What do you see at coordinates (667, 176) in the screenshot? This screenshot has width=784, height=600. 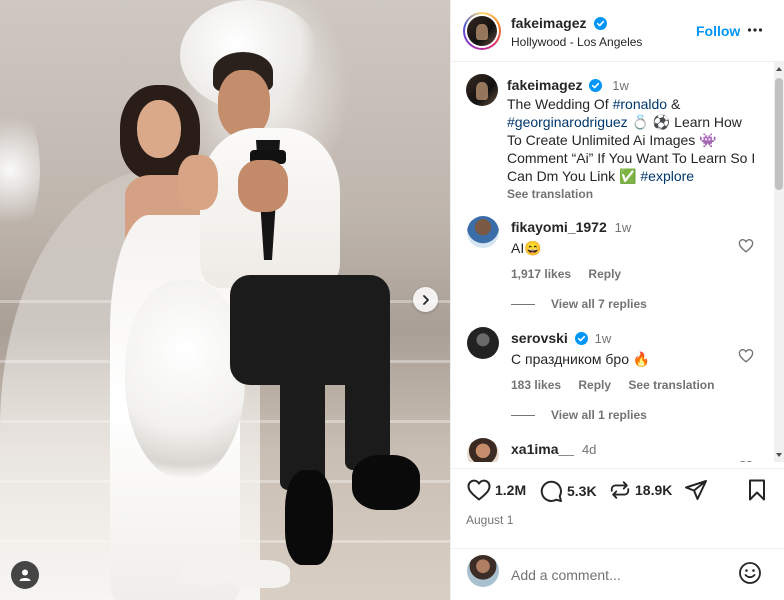 I see `hashtag-link: #explore` at bounding box center [667, 176].